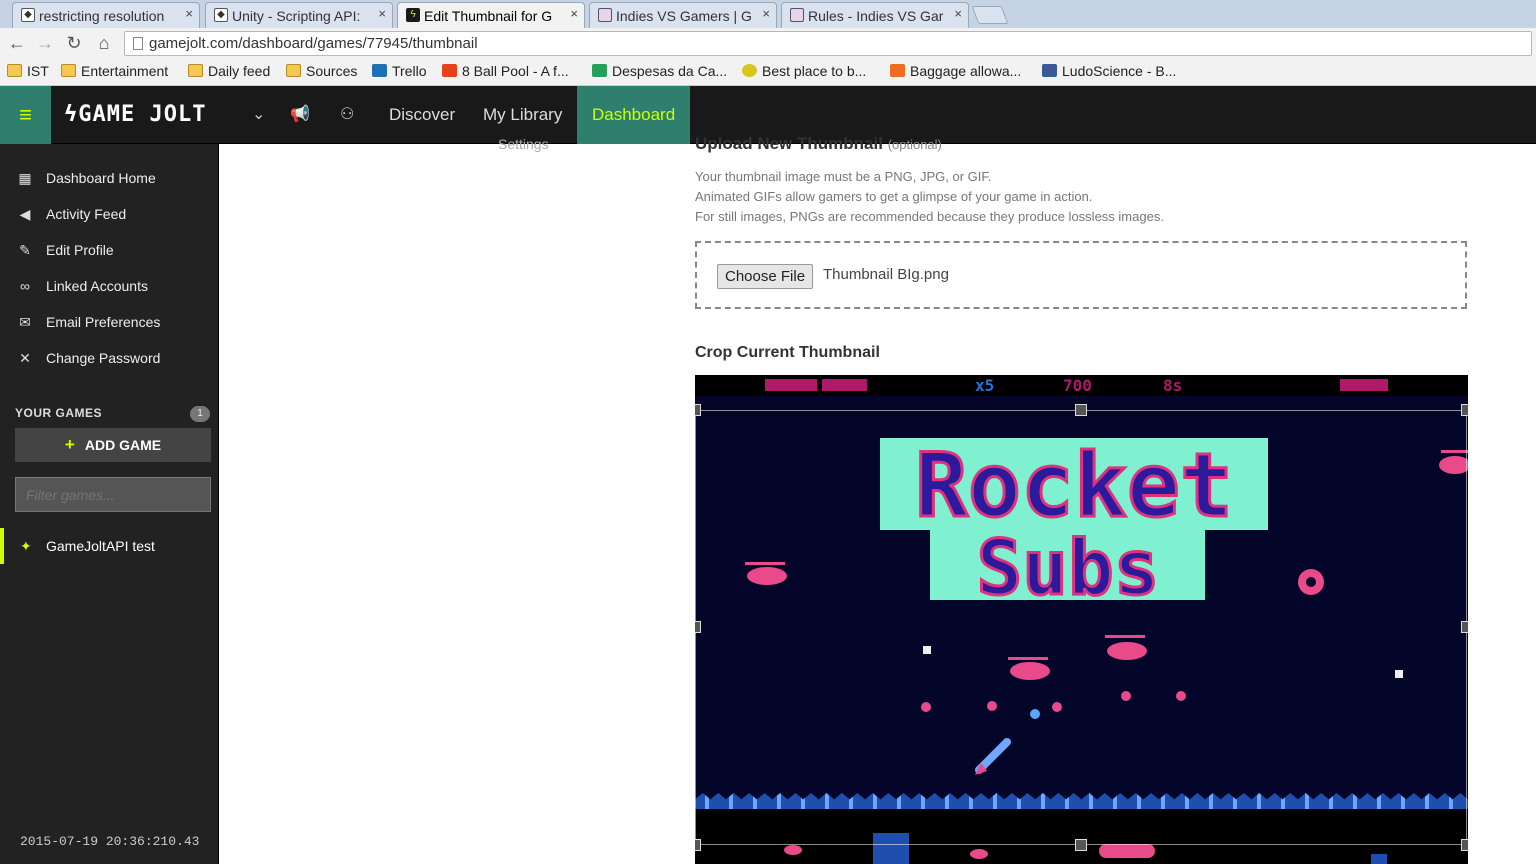  I want to click on bookmark-label: Sources, so click(332, 71).